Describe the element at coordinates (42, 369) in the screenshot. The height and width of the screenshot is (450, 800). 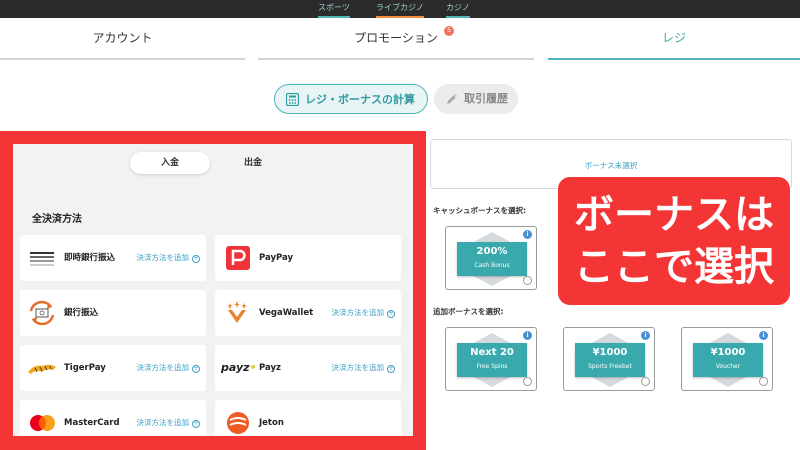
I see `tigerpay-icon` at that location.